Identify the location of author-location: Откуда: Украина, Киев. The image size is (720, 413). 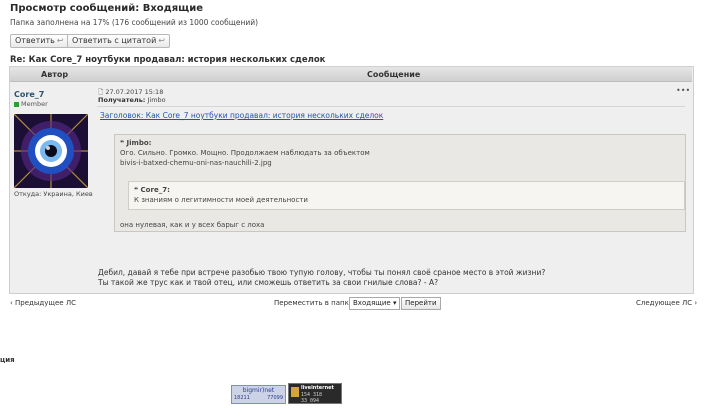
(53, 194).